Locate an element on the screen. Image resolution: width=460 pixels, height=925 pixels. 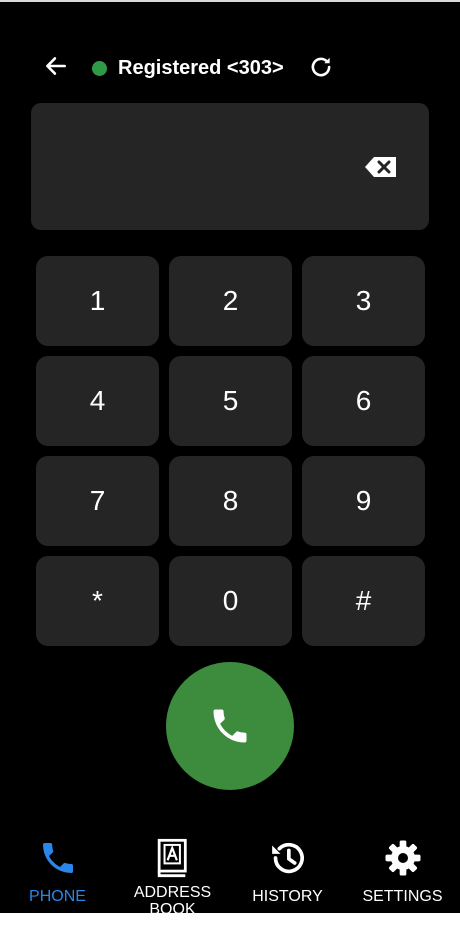
backspace-button is located at coordinates (381, 167).